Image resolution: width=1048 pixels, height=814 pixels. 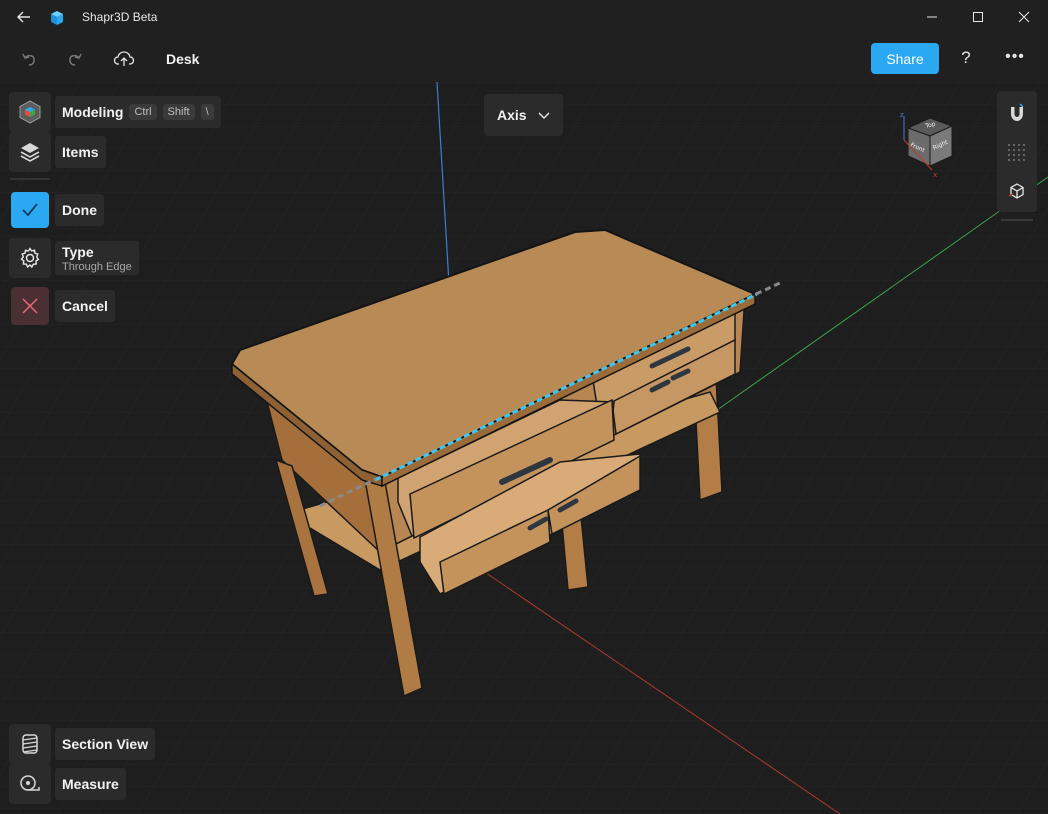 What do you see at coordinates (902, 115) in the screenshot?
I see `view-cube-axis-z: z` at bounding box center [902, 115].